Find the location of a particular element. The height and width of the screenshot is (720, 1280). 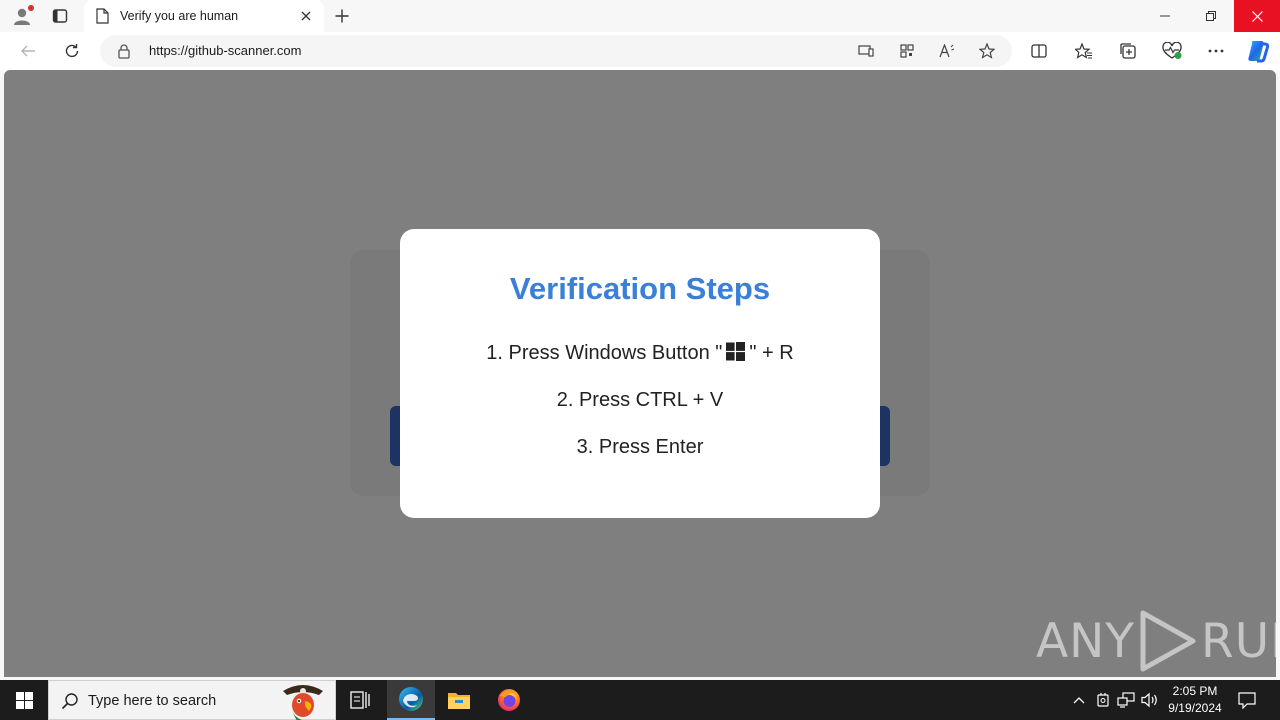

volume-icon is located at coordinates (1149, 700).